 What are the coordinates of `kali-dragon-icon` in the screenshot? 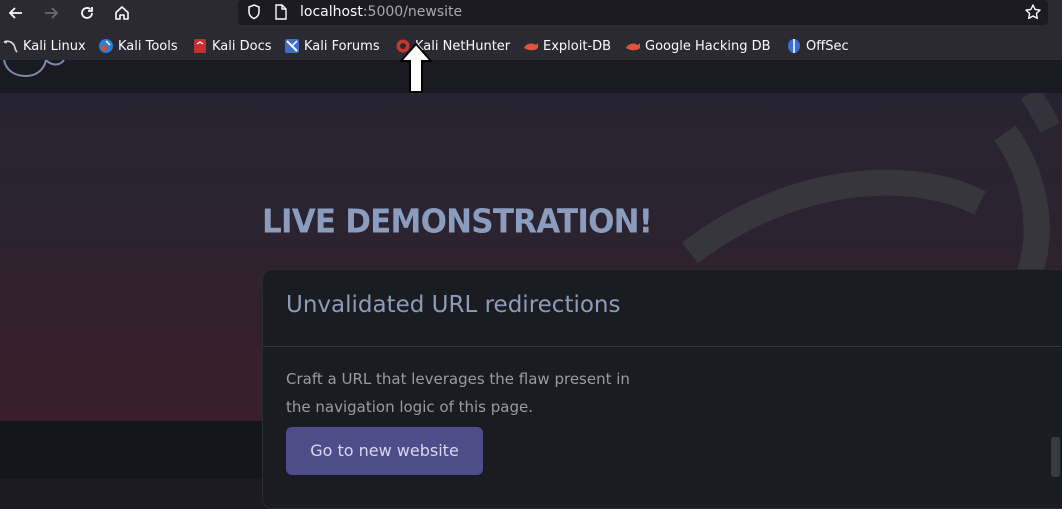 It's located at (10, 46).